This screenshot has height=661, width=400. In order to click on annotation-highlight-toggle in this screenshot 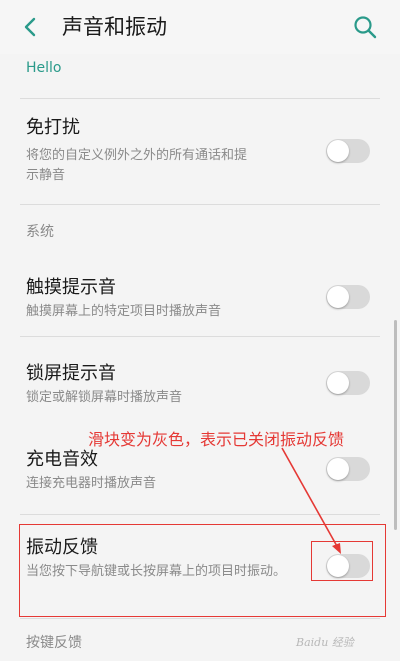, I will do `click(342, 561)`.